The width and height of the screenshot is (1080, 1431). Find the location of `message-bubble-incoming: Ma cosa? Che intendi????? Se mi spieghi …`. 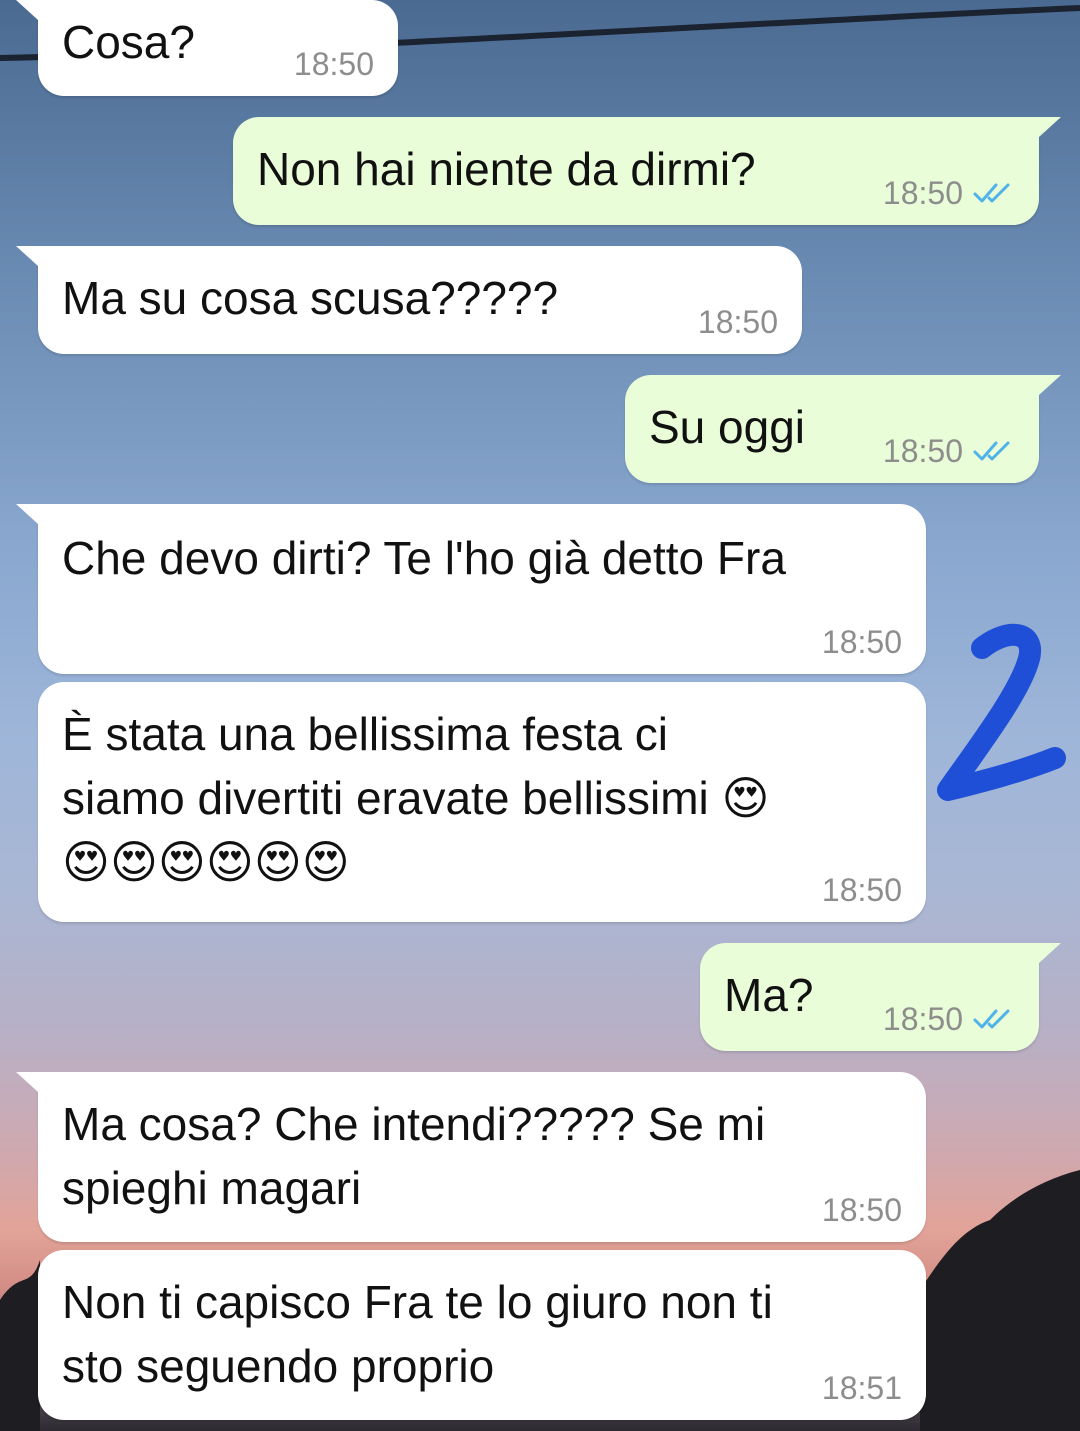

message-bubble-incoming: Ma cosa? Che intendi????? Se mi spieghi … is located at coordinates (471, 1157).